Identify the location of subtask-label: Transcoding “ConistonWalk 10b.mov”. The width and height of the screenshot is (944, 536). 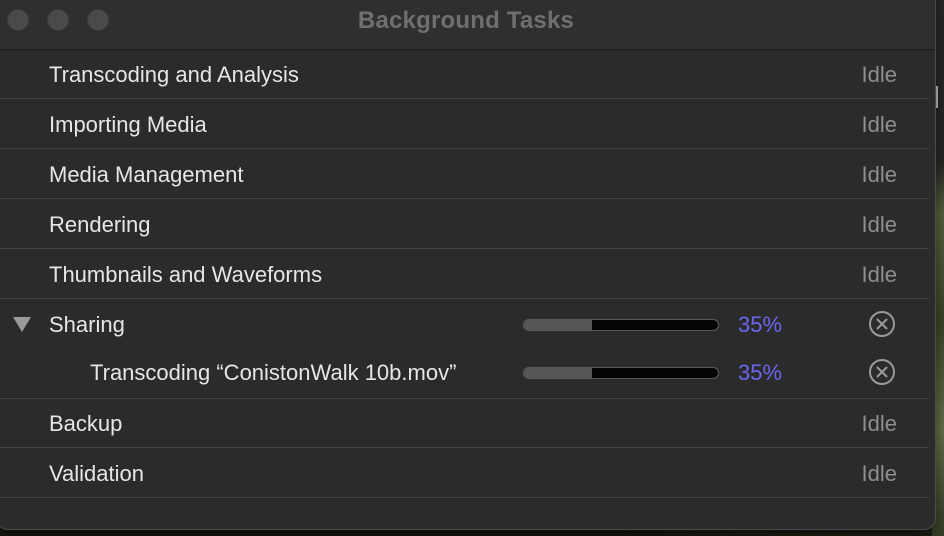
(273, 372).